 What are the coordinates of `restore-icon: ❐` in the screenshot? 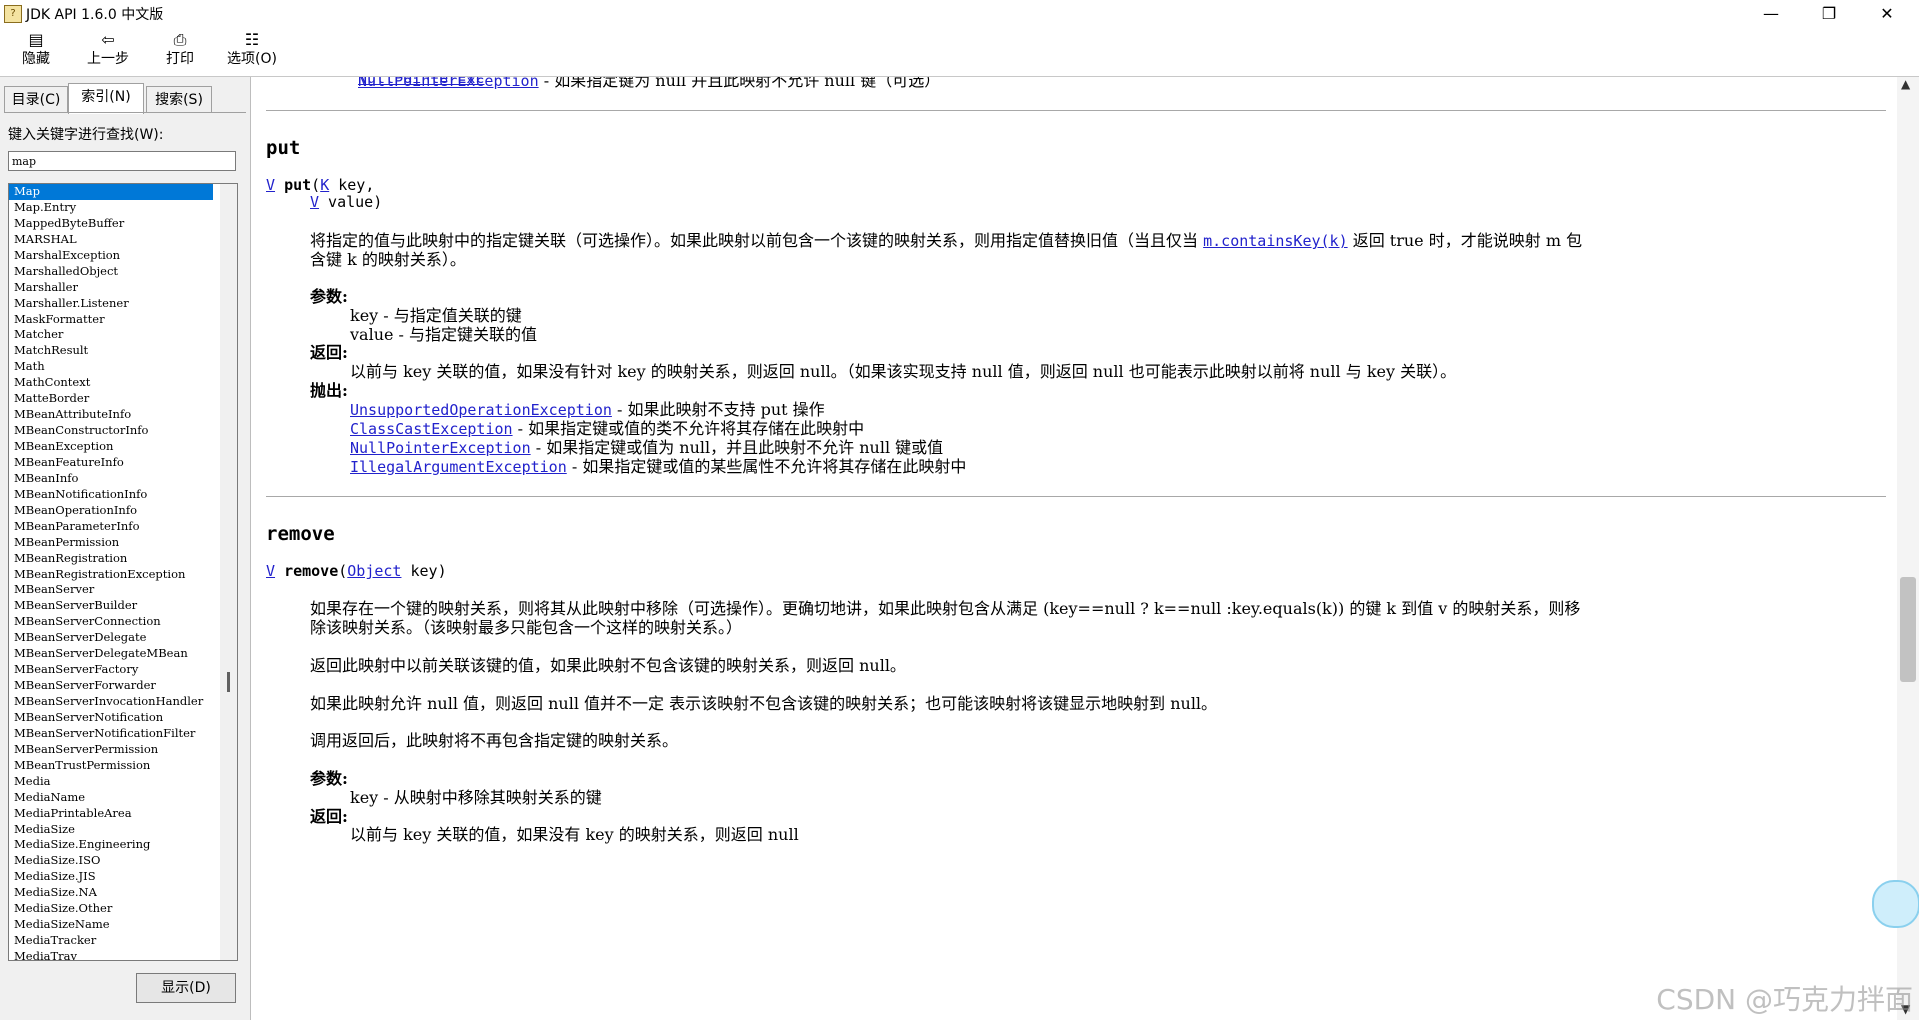 It's located at (1829, 14).